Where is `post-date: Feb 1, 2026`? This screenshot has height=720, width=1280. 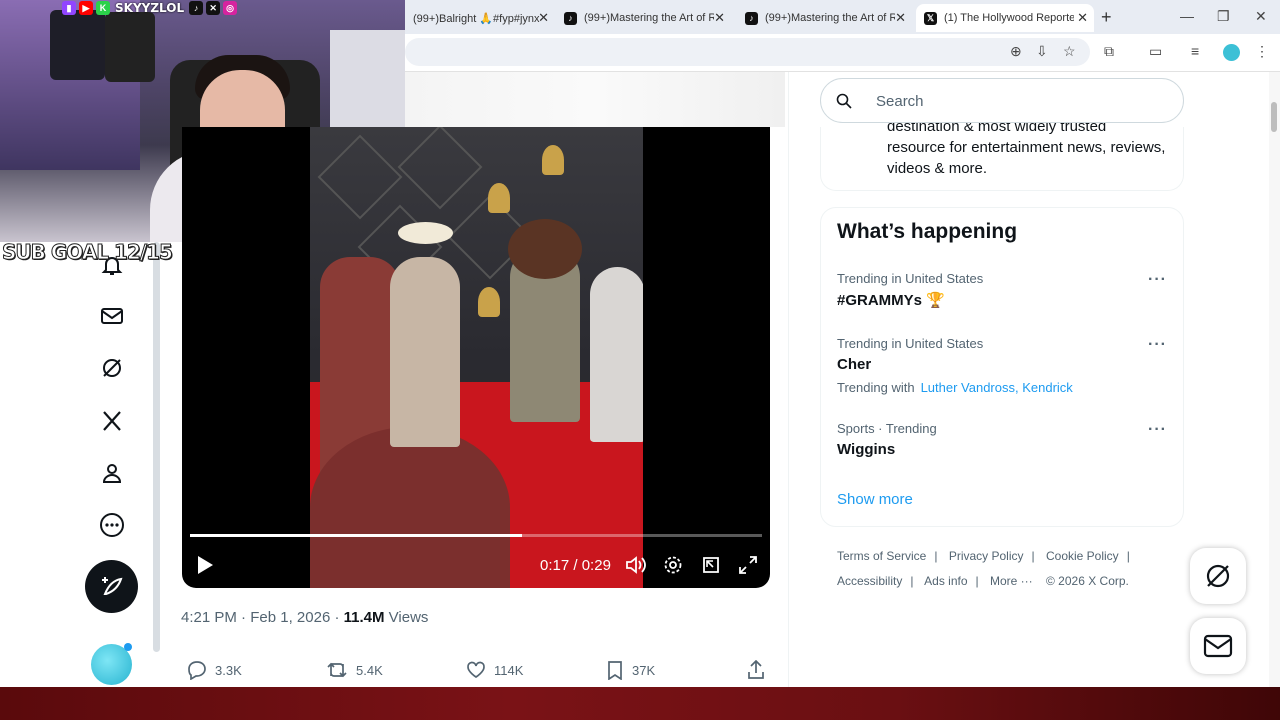
post-date: Feb 1, 2026 is located at coordinates (290, 617).